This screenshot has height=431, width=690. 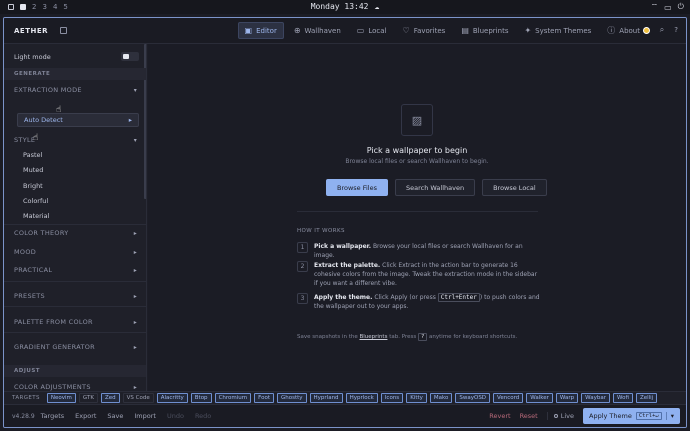 I want to click on target-chip-ghostty: Ghostty, so click(x=291, y=398).